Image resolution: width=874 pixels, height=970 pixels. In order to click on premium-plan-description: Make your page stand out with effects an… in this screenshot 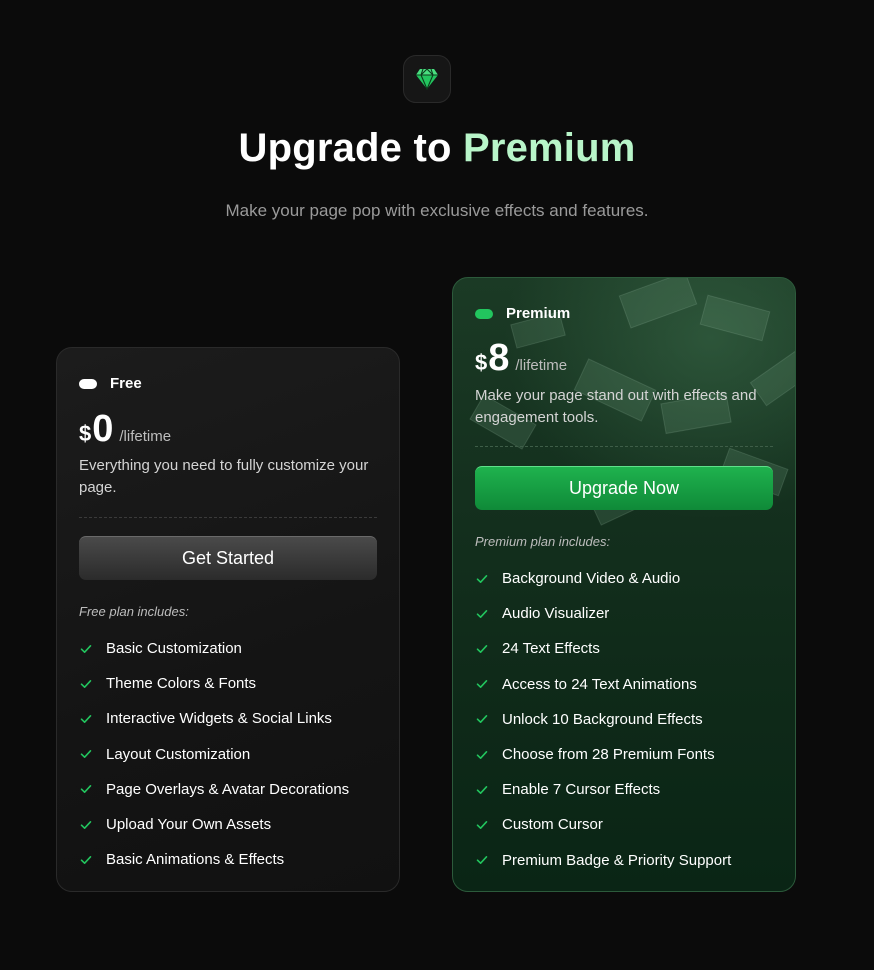, I will do `click(616, 406)`.